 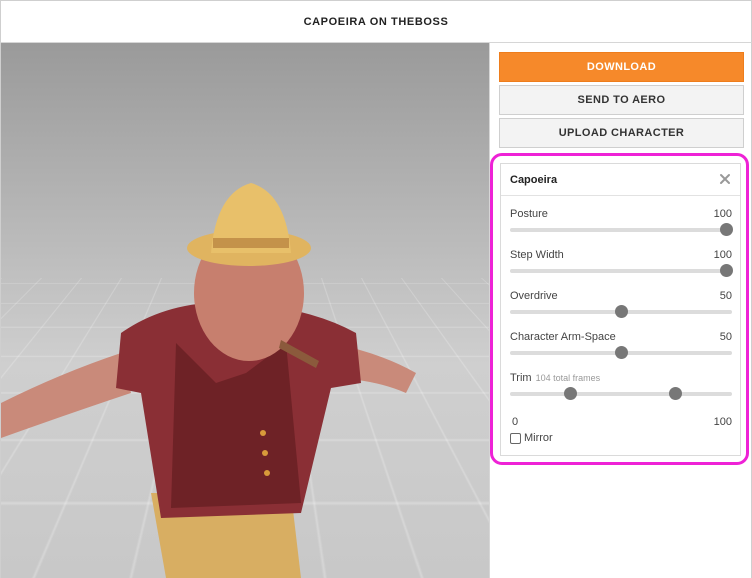 What do you see at coordinates (722, 422) in the screenshot?
I see `trim-max-value: 100` at bounding box center [722, 422].